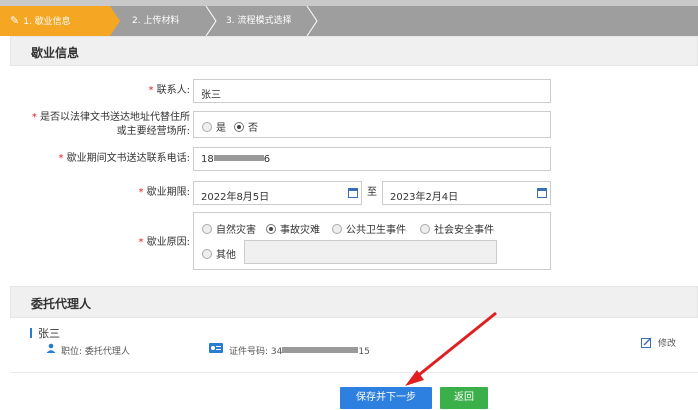 This screenshot has width=698, height=410. I want to click on annotation-arrow-icon, so click(451, 348).